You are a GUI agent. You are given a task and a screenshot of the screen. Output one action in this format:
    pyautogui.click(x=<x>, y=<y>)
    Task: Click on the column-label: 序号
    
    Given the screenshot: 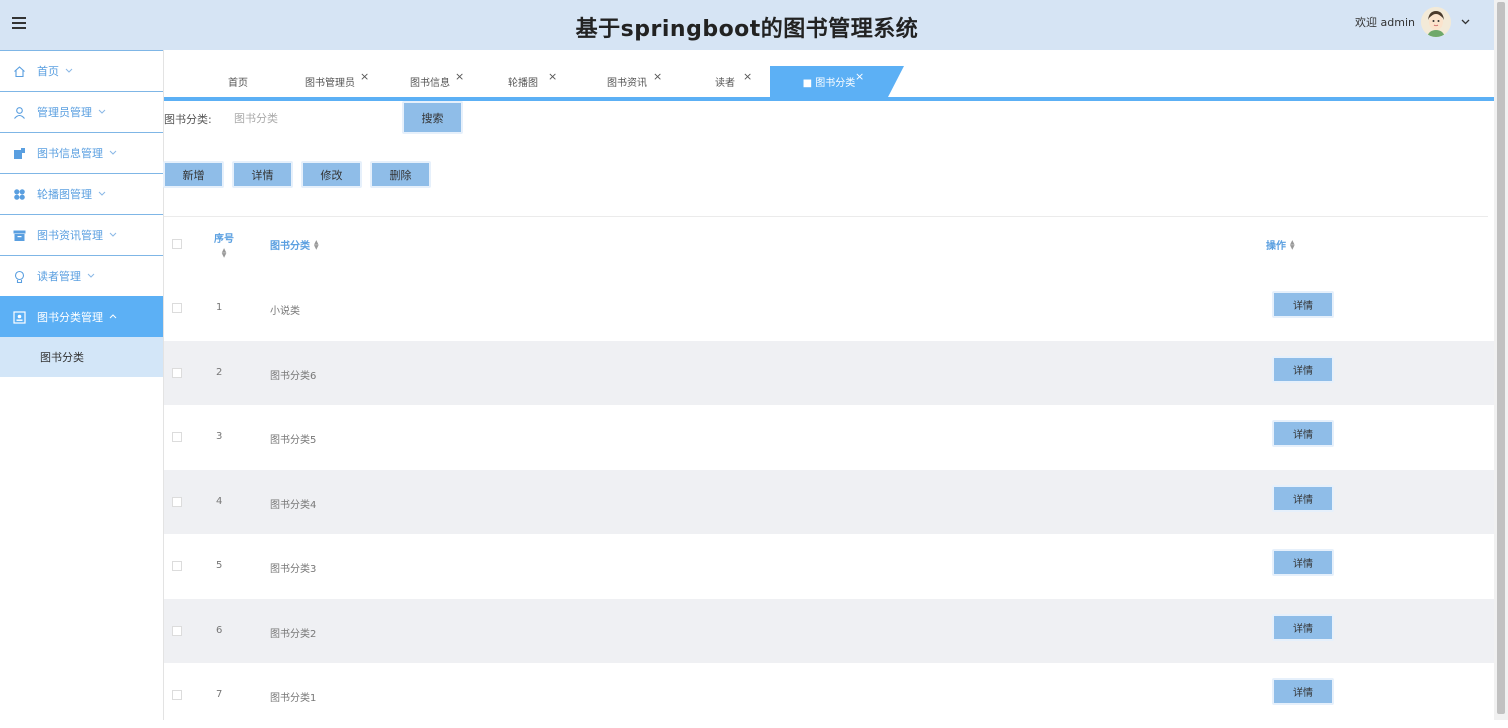 What is the action you would take?
    pyautogui.click(x=224, y=239)
    